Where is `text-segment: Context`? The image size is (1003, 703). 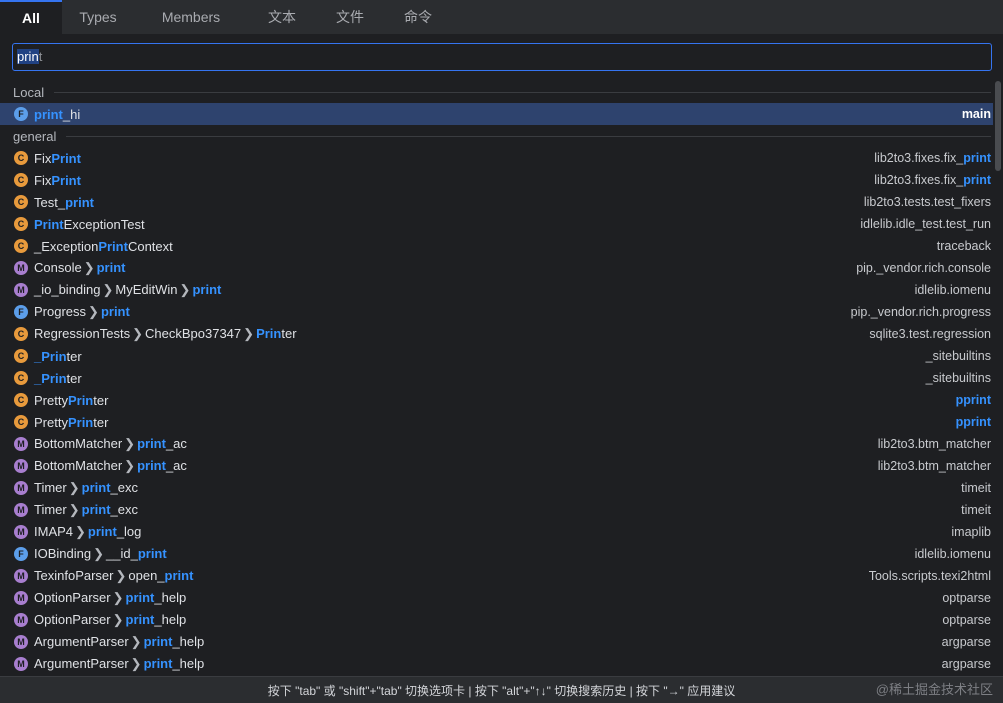 text-segment: Context is located at coordinates (150, 246).